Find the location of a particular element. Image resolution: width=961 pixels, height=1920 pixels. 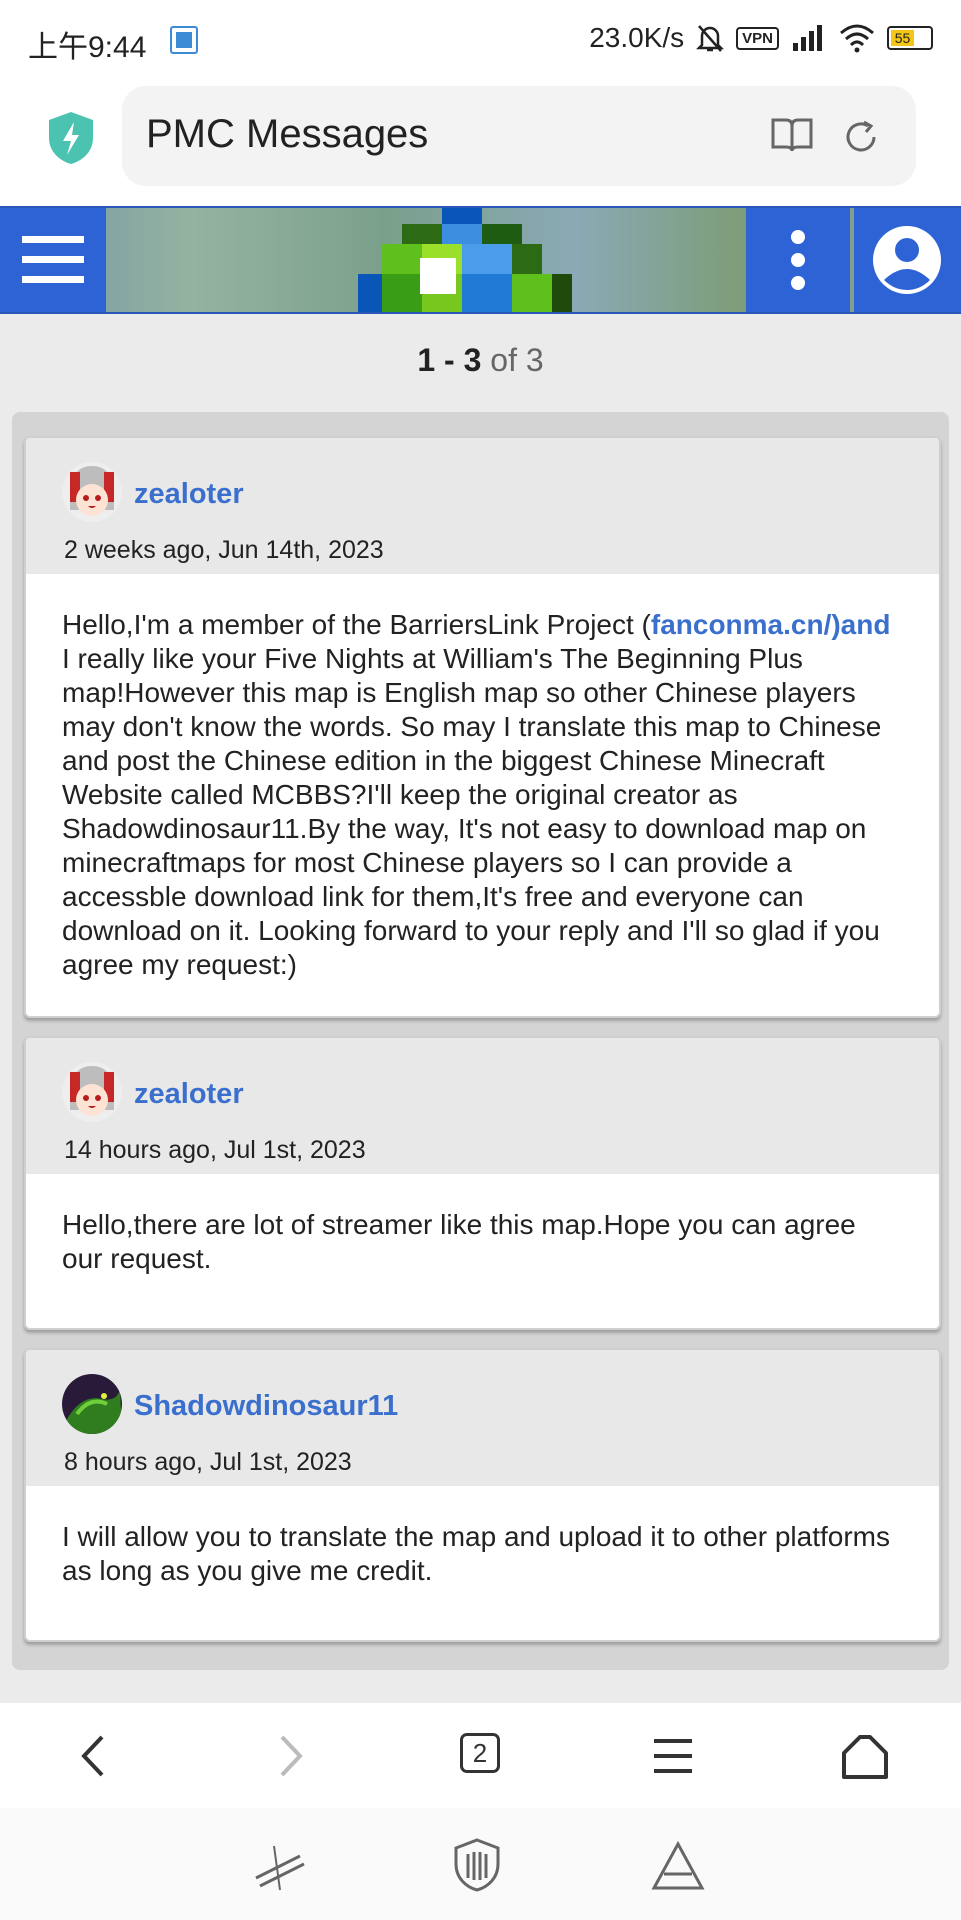

site-logo is located at coordinates (480, 260).